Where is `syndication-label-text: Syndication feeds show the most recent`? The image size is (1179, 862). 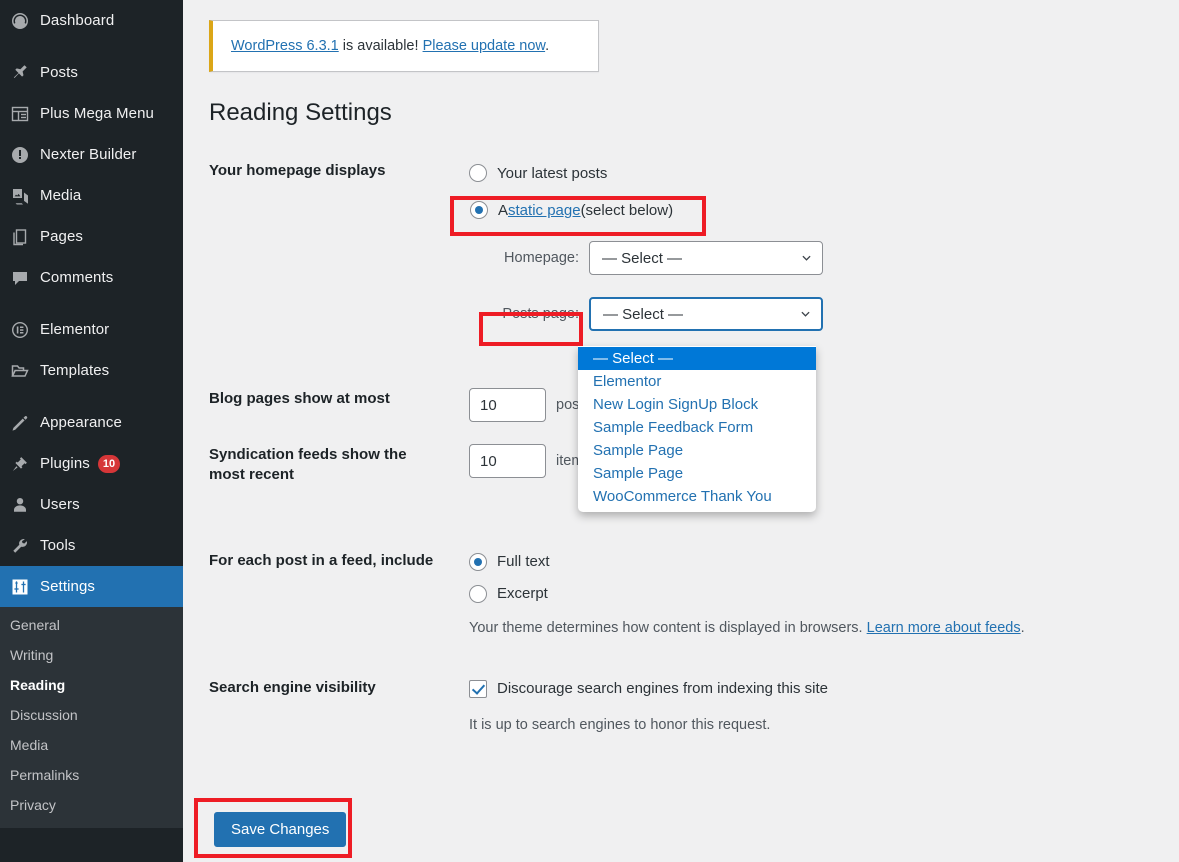
syndication-label-text: Syndication feeds show the most recent is located at coordinates (308, 465).